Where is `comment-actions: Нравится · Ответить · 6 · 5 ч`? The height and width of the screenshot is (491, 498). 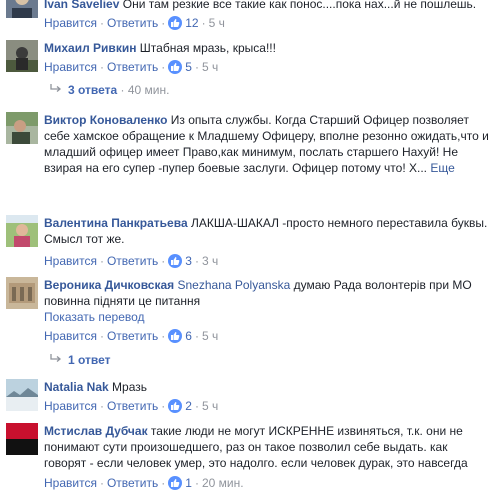
comment-actions: Нравится · Ответить · 6 · 5 ч is located at coordinates (131, 336).